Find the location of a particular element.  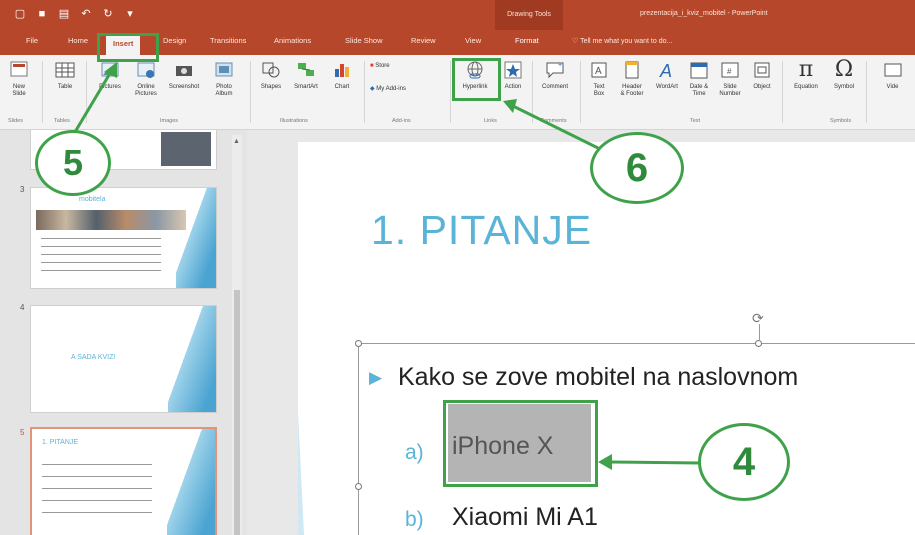

step-6-badge: 6 is located at coordinates (637, 168).